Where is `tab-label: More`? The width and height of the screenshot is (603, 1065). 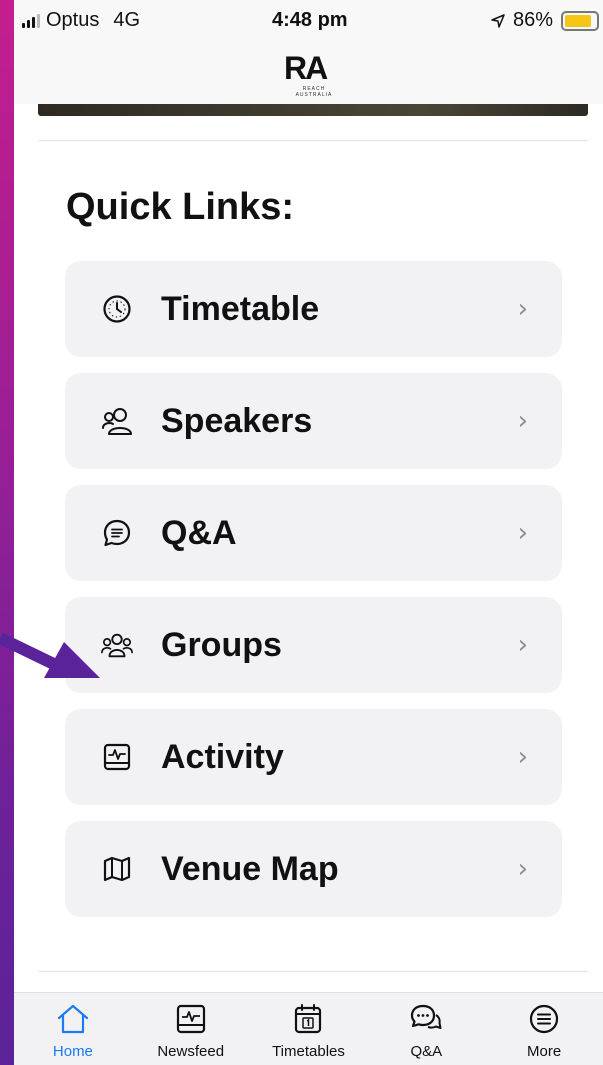 tab-label: More is located at coordinates (544, 1051).